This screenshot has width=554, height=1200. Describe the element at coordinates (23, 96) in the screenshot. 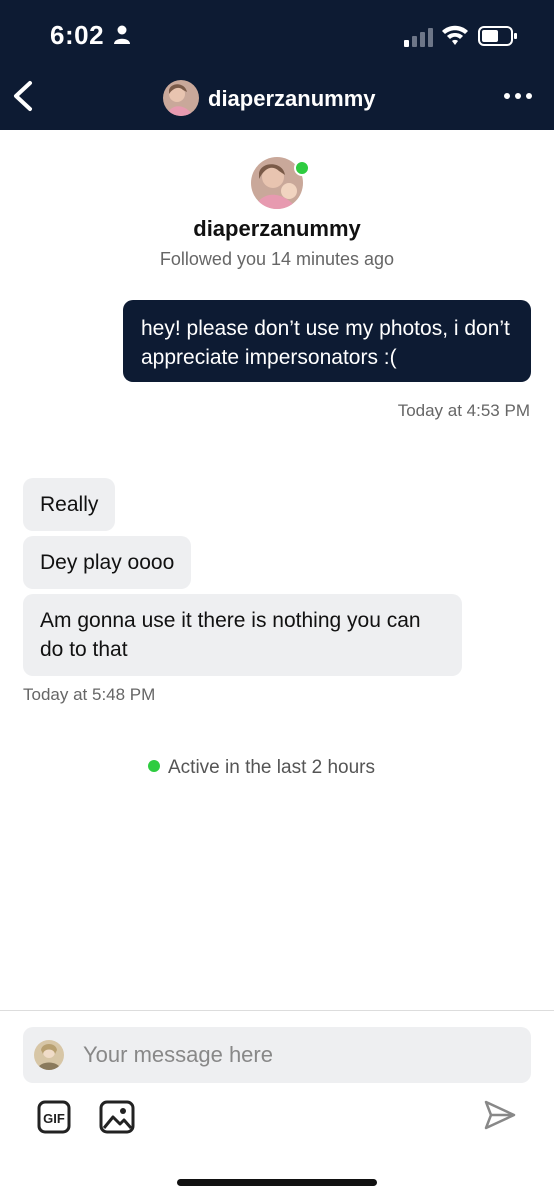

I see `back-icon` at that location.